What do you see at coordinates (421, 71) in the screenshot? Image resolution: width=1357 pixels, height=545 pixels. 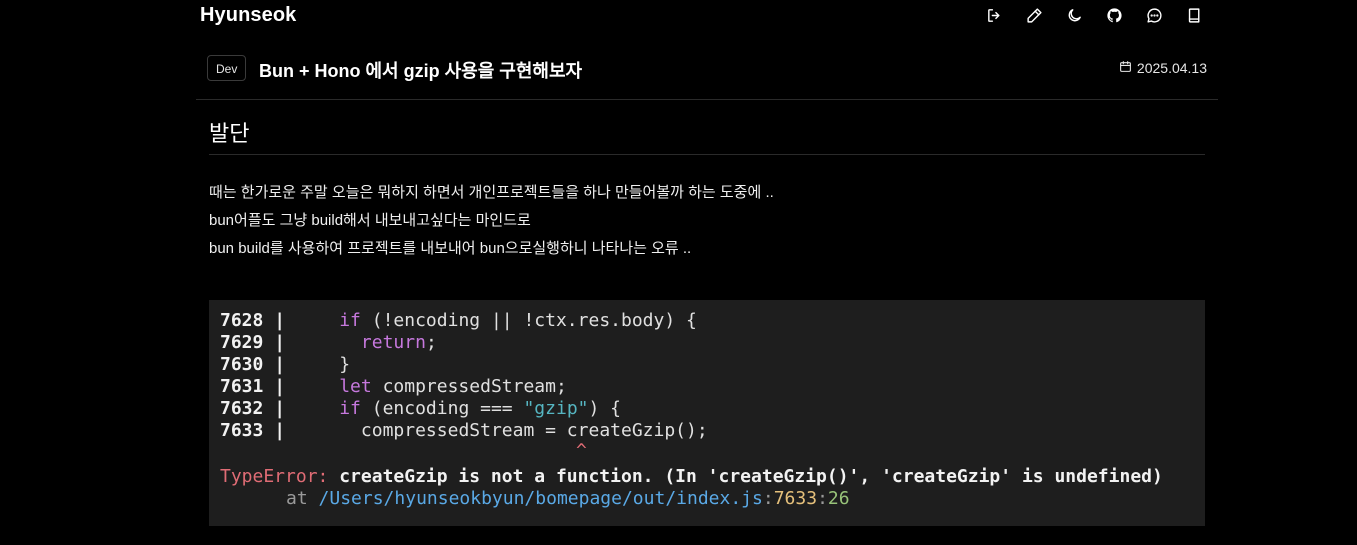 I see `post-title: Bun + Hono 에서 gzip 사용을 구현해보자` at bounding box center [421, 71].